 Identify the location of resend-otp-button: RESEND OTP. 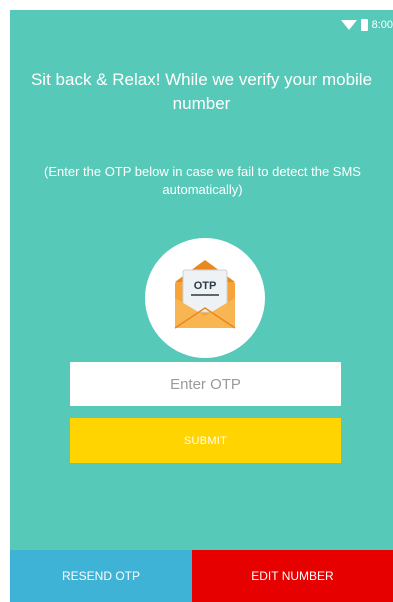
(101, 576).